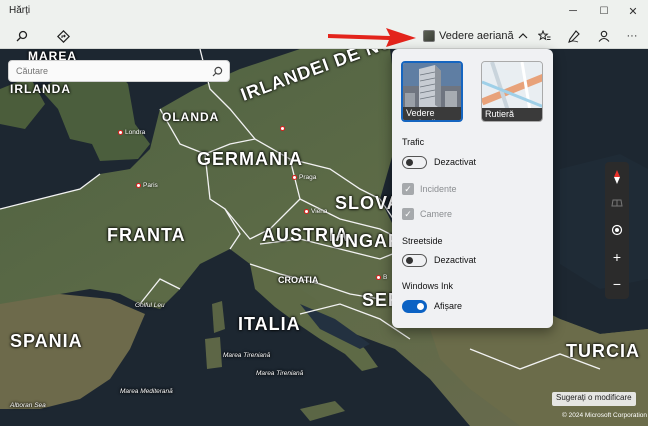 The height and width of the screenshot is (426, 648). Describe the element at coordinates (40, 89) in the screenshot. I see `label-irlanda: IRLANDA` at that location.